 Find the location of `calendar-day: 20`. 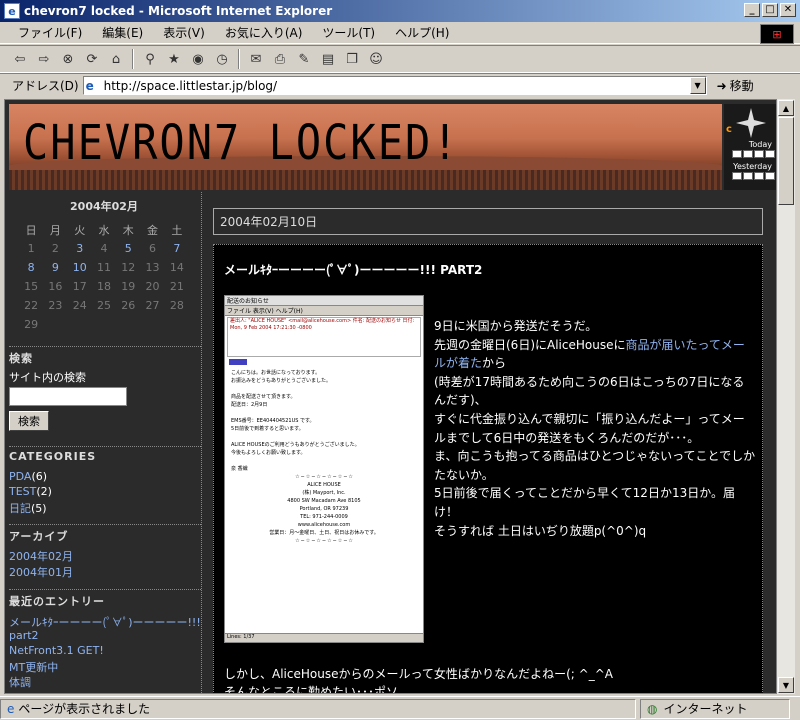

calendar-day: 20 is located at coordinates (152, 286).